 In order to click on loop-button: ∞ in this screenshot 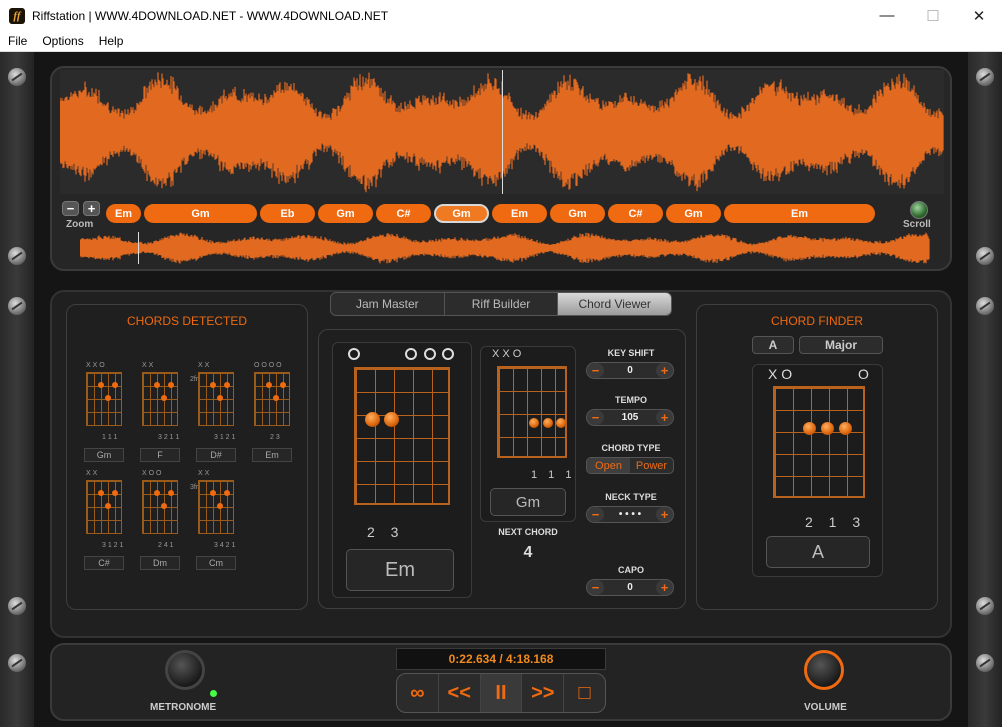, I will do `click(418, 693)`.